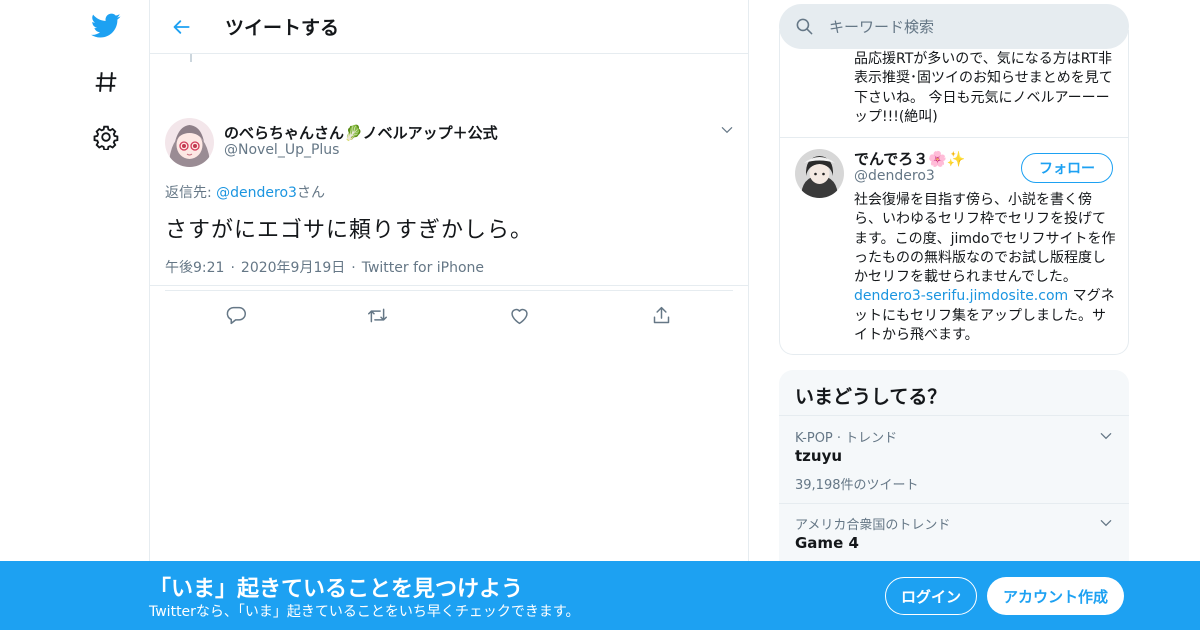 The image size is (1200, 630). I want to click on retweet-icon, so click(377, 315).